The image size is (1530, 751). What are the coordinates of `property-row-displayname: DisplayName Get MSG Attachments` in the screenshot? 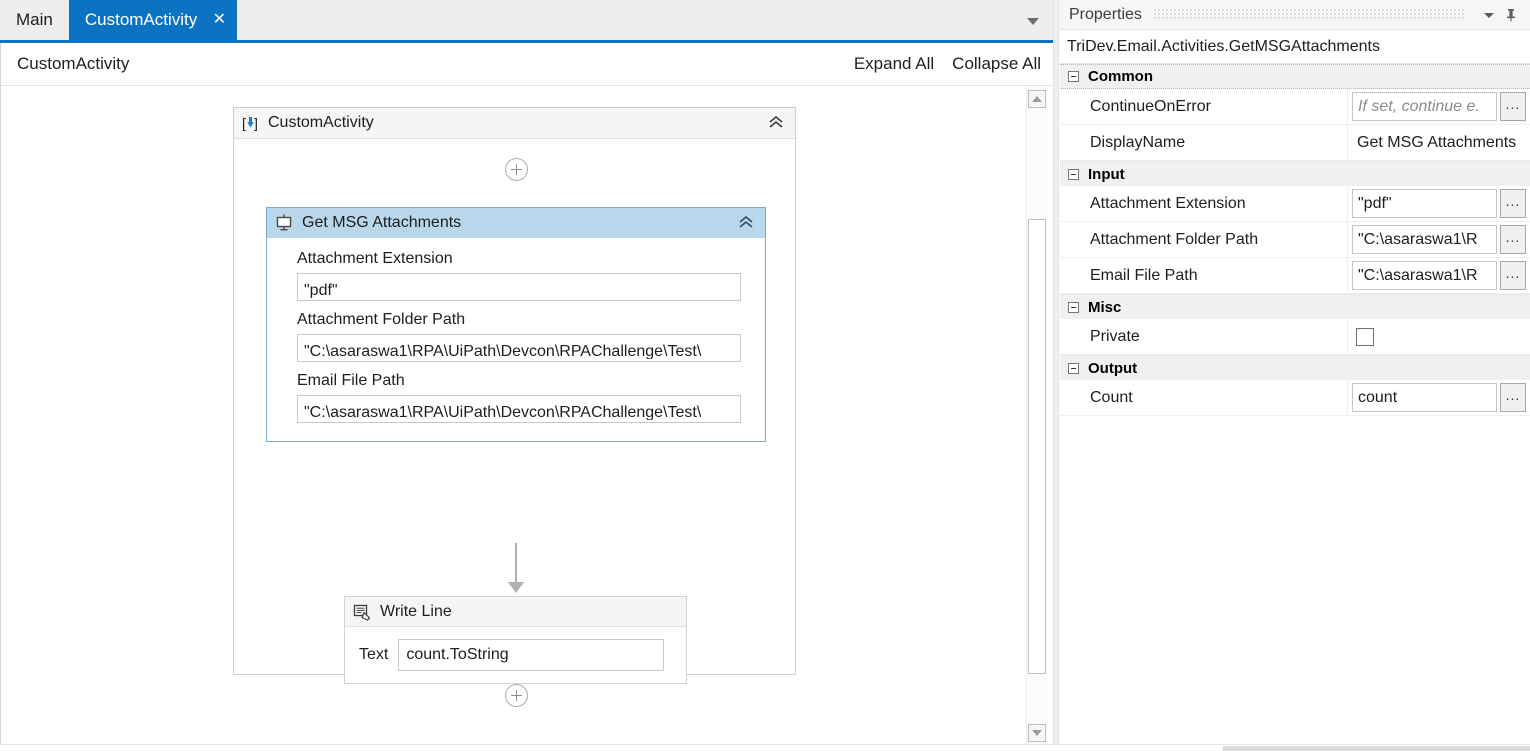 It's located at (1295, 143).